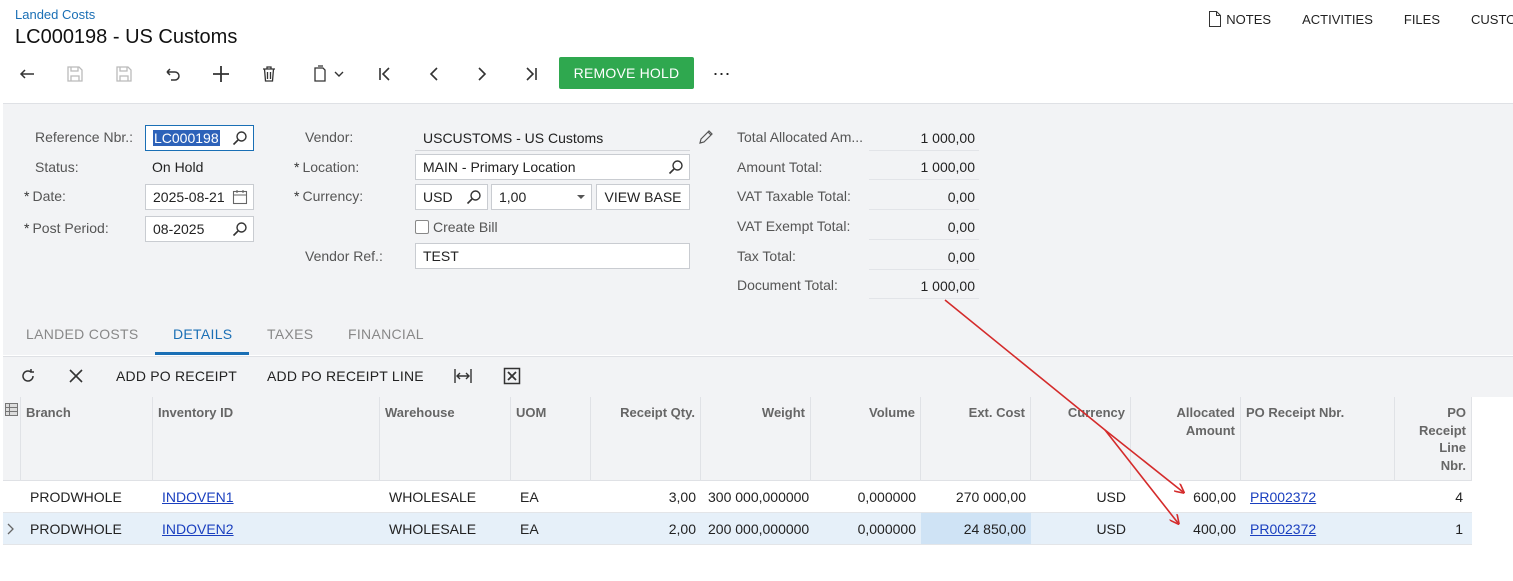  Describe the element at coordinates (28, 376) in the screenshot. I see `refresh-button` at that location.